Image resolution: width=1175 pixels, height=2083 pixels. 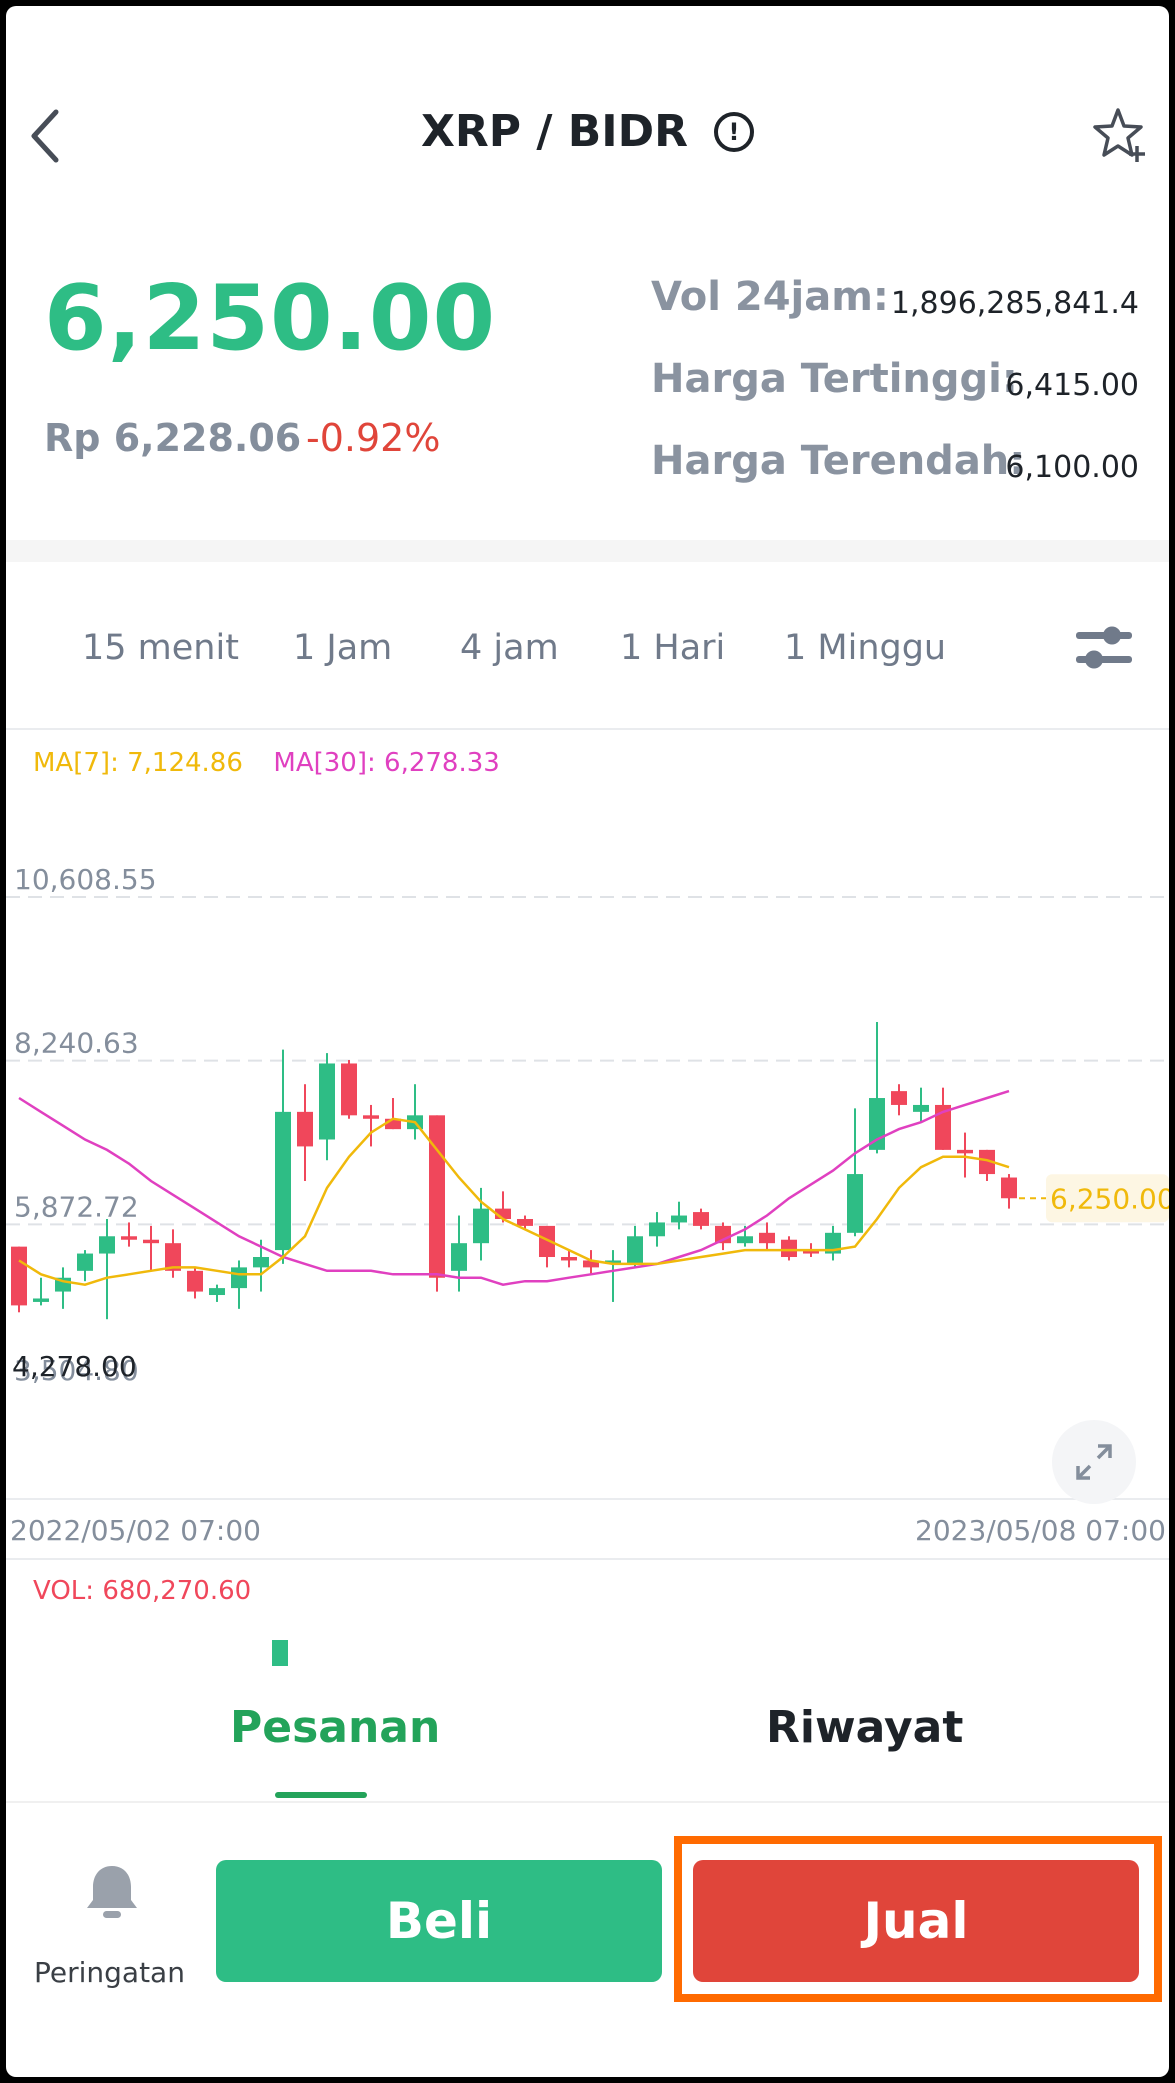 What do you see at coordinates (865, 648) in the screenshot?
I see `timeframe-1w: 1 Minggu` at bounding box center [865, 648].